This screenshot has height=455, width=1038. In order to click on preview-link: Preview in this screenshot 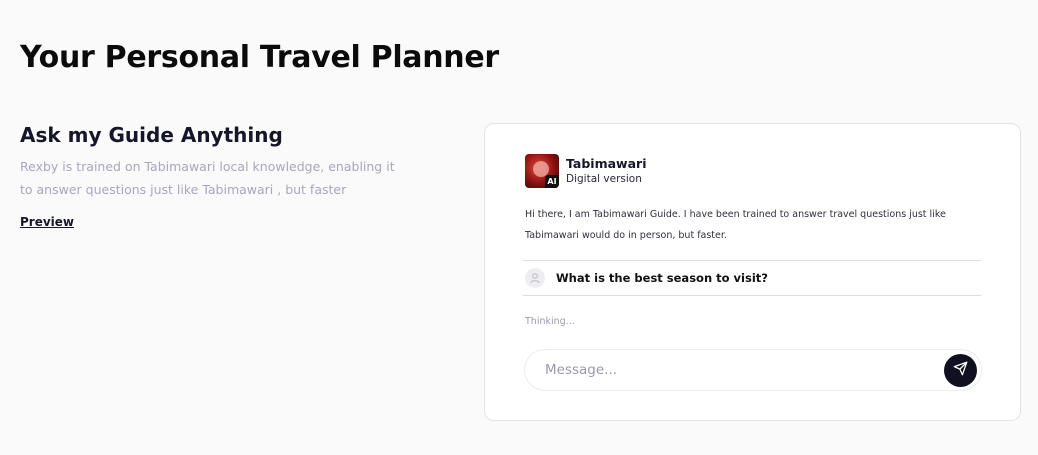, I will do `click(47, 222)`.